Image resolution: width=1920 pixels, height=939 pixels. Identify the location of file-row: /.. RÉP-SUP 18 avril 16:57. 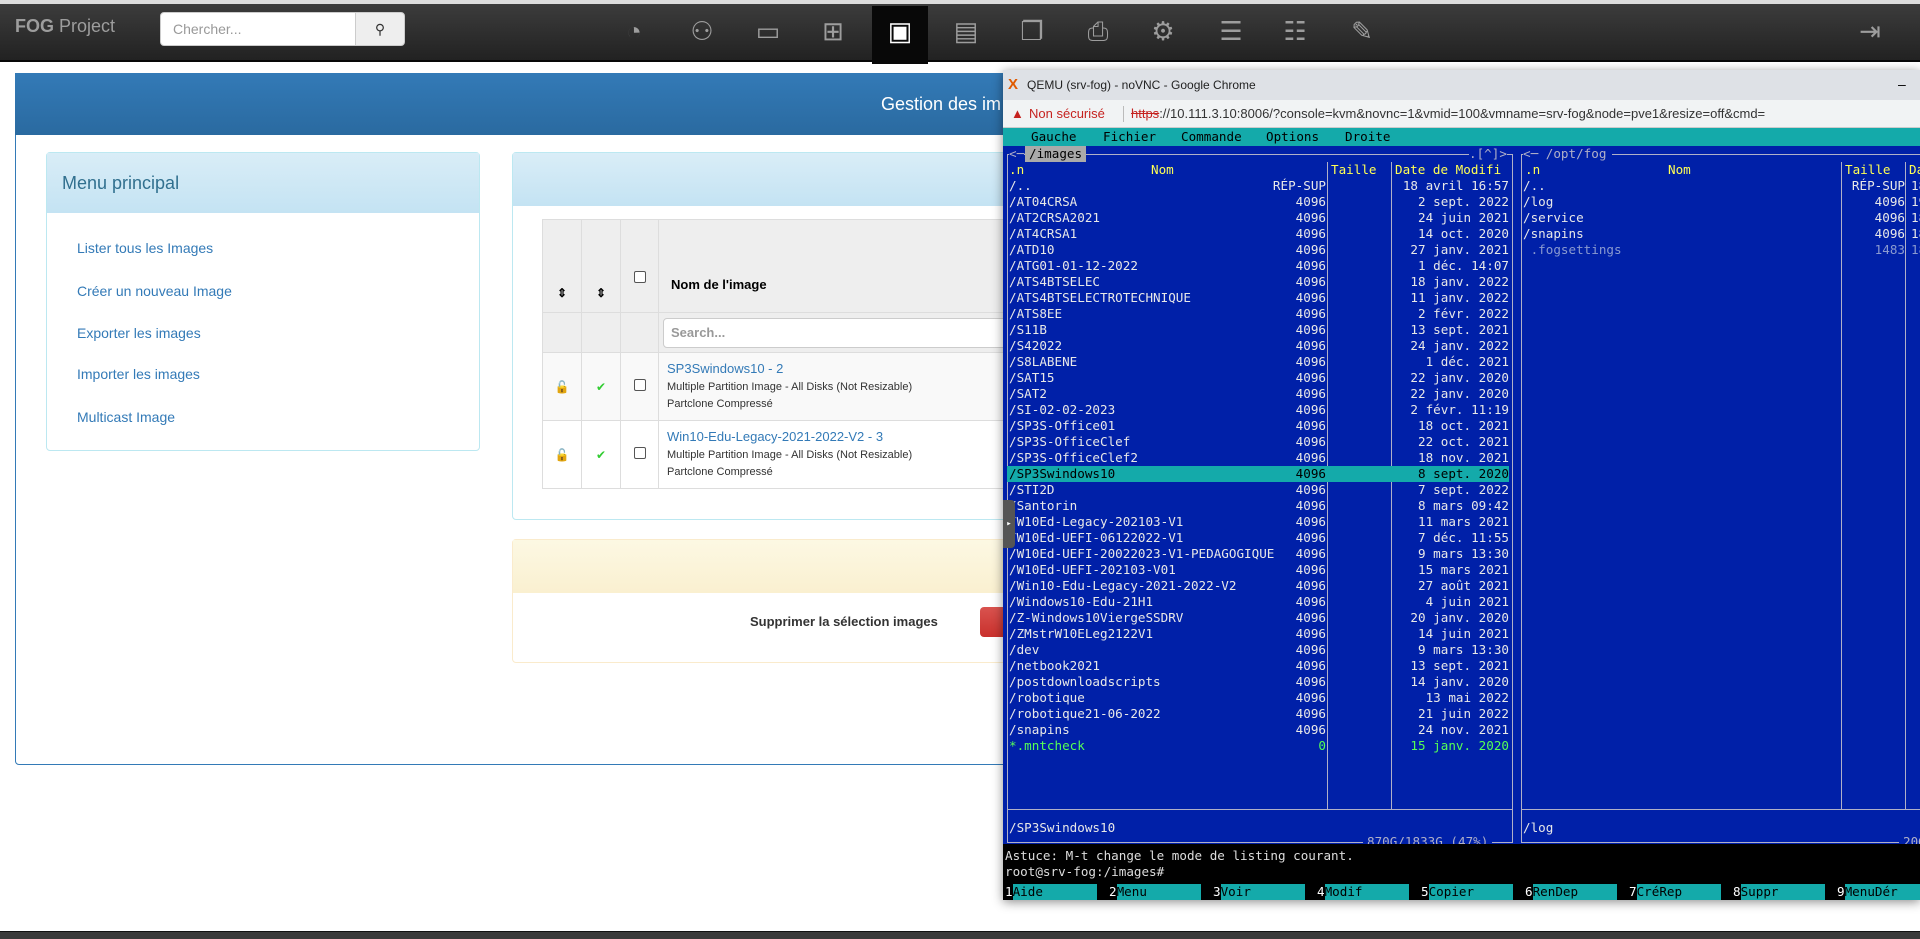
(1258, 186).